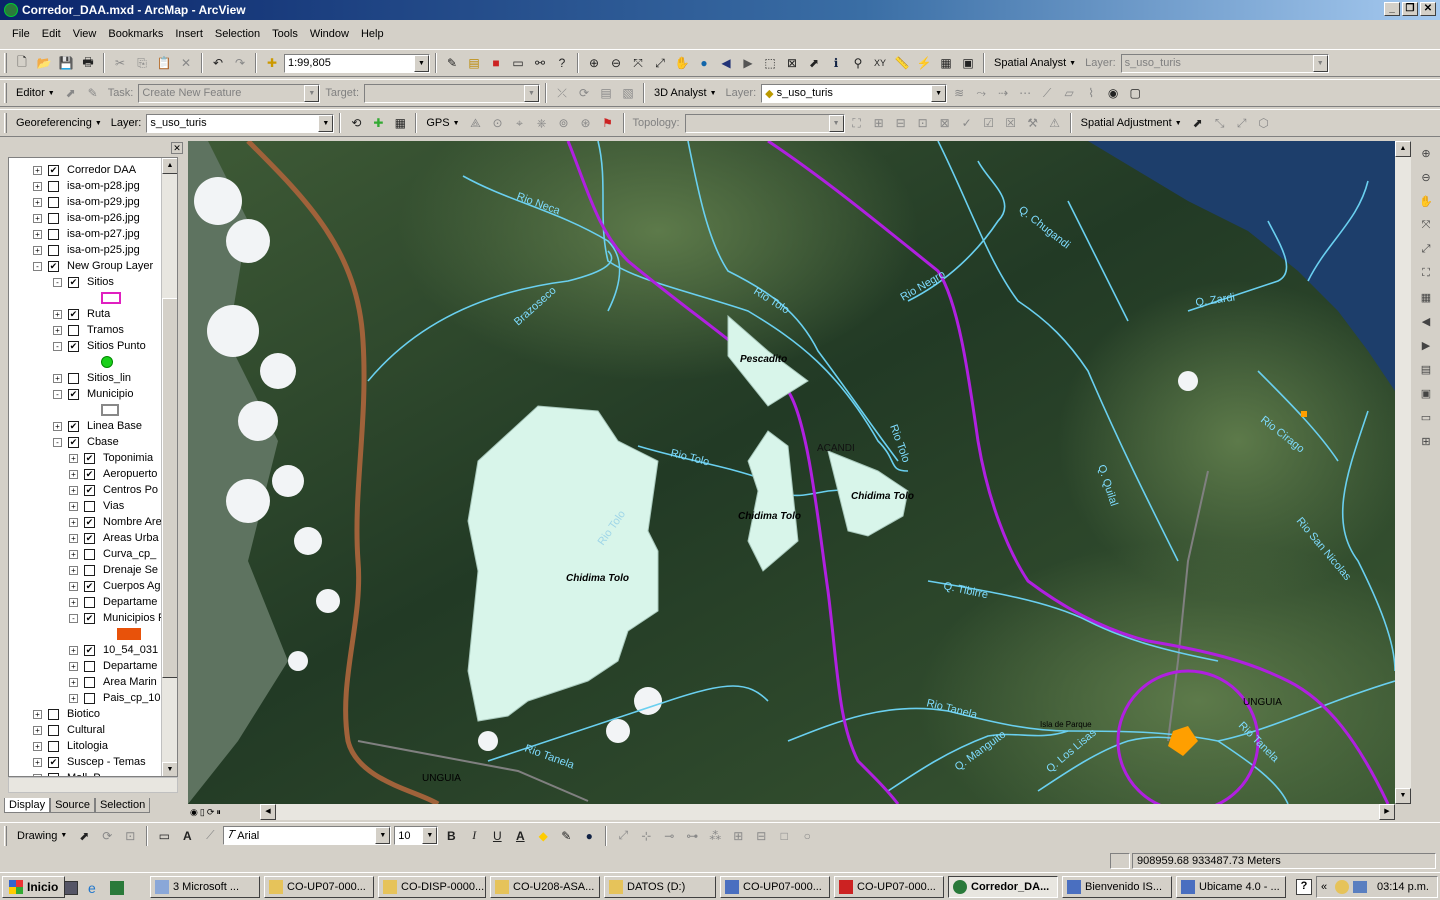 The height and width of the screenshot is (900, 1440). Describe the element at coordinates (518, 63) in the screenshot. I see `command-line-icon: ▭` at that location.